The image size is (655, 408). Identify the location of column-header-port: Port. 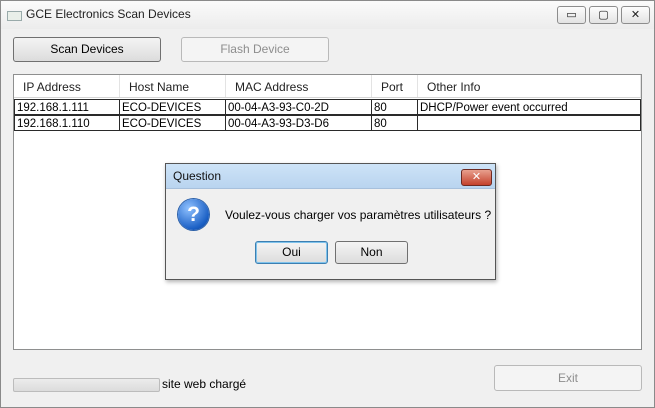
(395, 86).